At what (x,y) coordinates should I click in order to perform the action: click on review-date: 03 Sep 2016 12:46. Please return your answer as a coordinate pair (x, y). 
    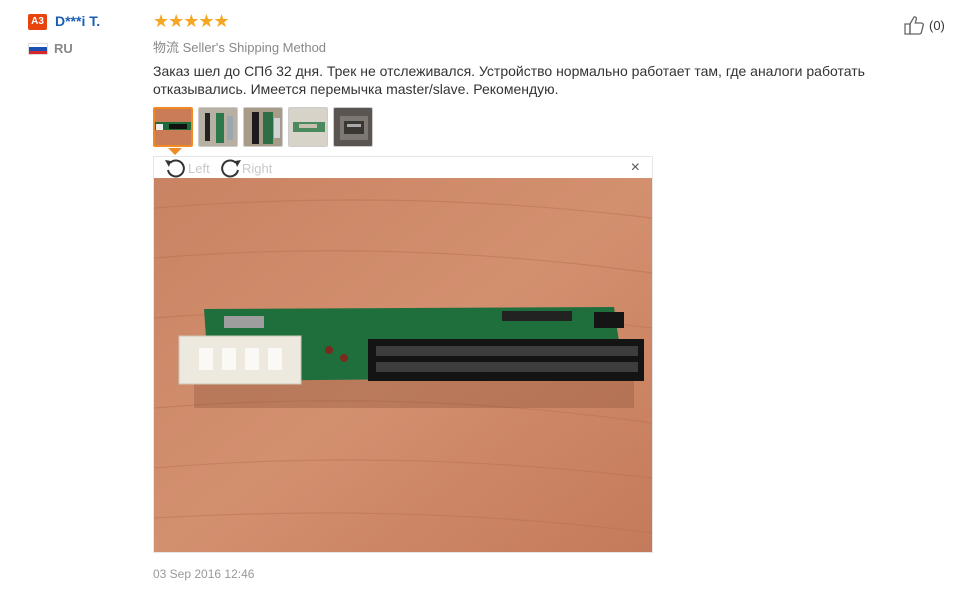
    Looking at the image, I should click on (204, 574).